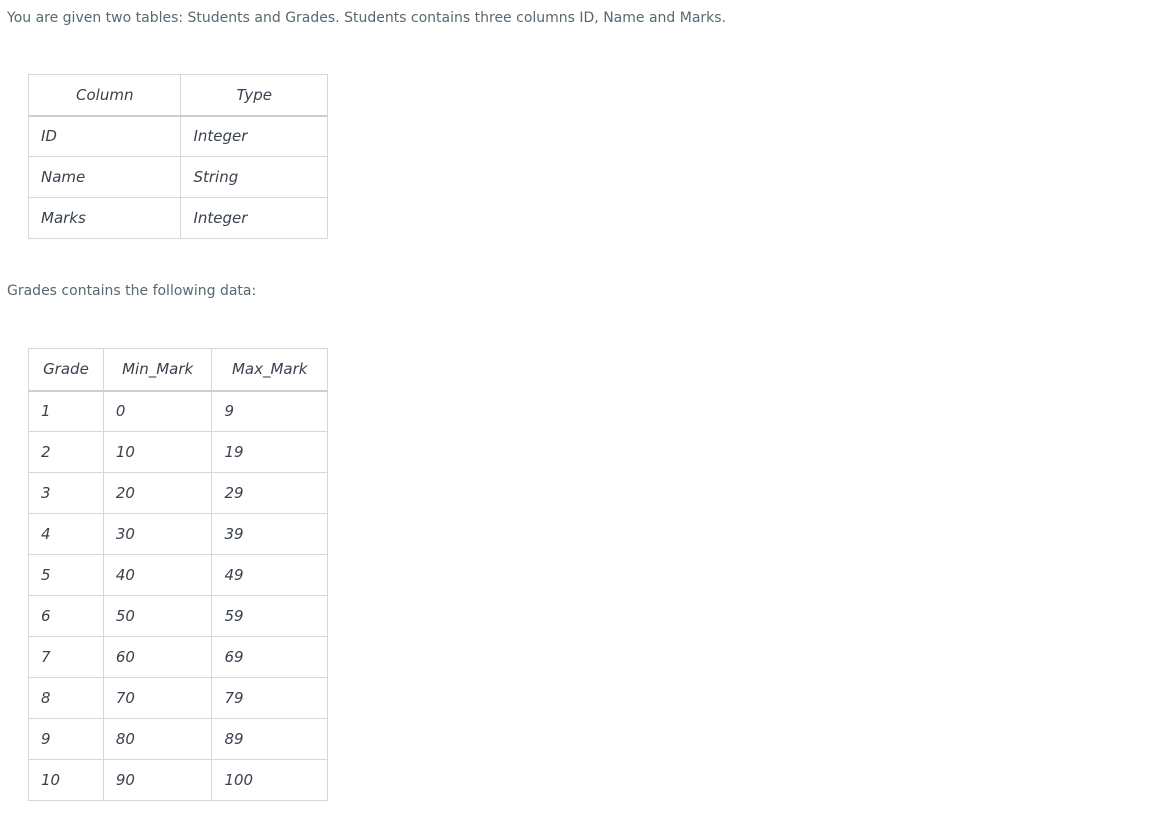  I want to click on table-row: 6 50 59, so click(178, 616).